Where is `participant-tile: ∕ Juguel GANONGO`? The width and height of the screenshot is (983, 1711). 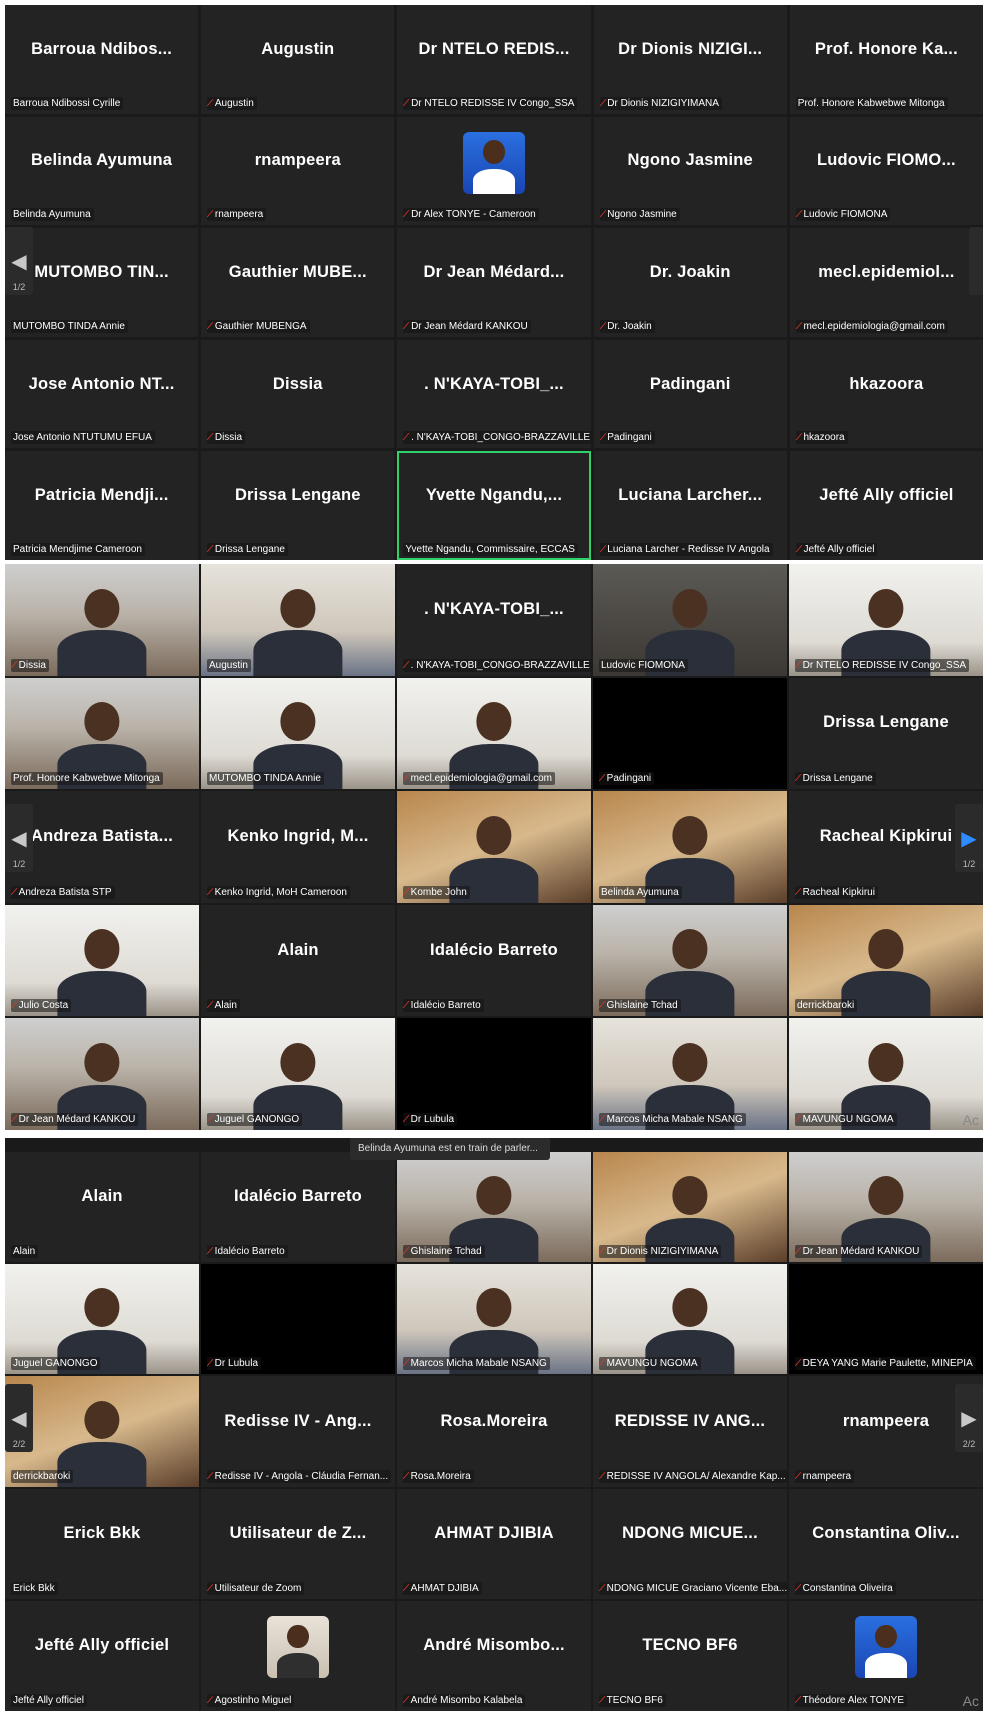
participant-tile: ∕ Juguel GANONGO is located at coordinates (298, 1074).